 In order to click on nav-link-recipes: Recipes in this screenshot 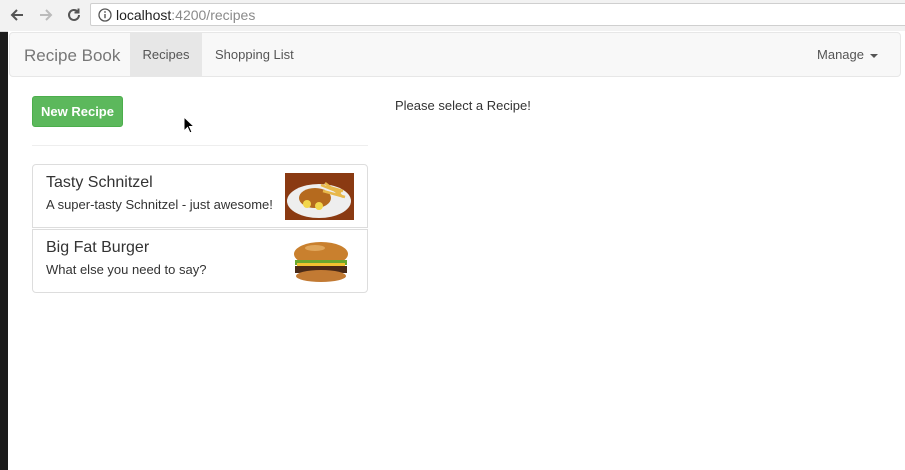, I will do `click(166, 54)`.